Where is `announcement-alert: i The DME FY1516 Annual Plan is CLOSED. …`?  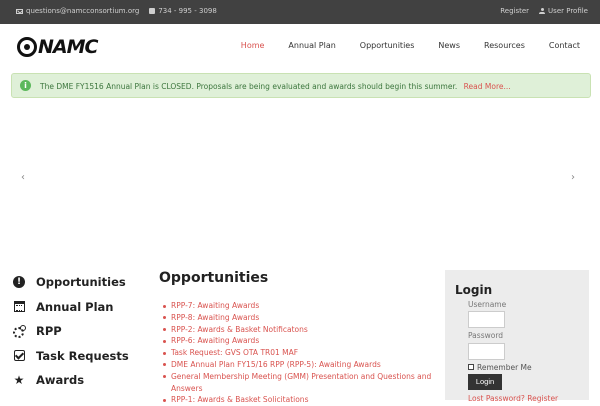 announcement-alert: i The DME FY1516 Annual Plan is CLOSED. … is located at coordinates (301, 85).